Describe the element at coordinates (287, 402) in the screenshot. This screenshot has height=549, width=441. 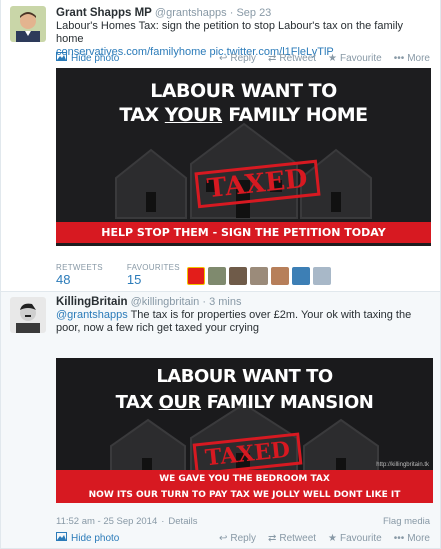
I see `headline-post: FAMILY MANSION` at that location.